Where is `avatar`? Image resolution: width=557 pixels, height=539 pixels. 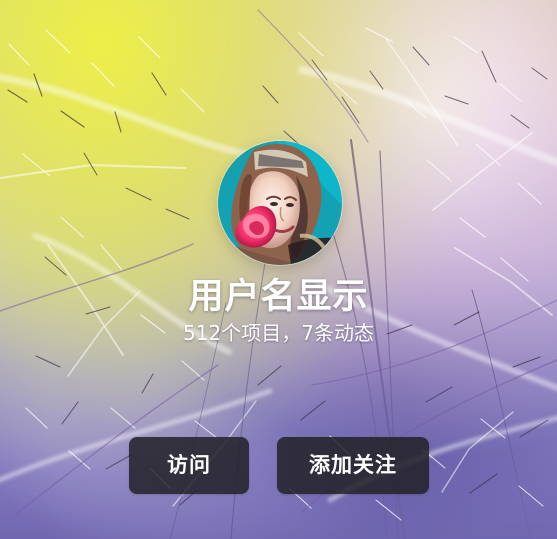
avatar is located at coordinates (280, 203).